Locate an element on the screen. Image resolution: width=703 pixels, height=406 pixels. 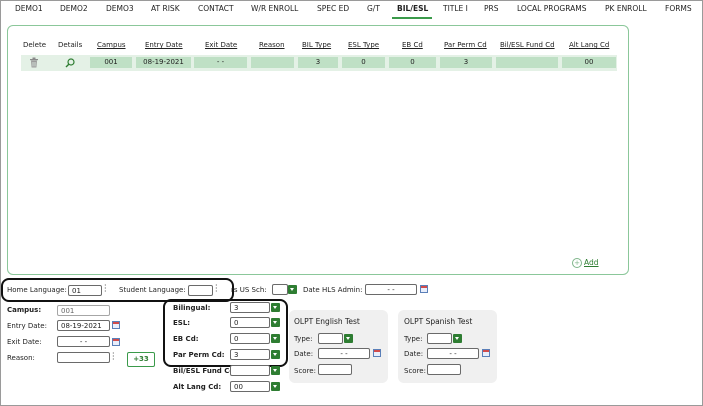
add-label: Add is located at coordinates (591, 262).